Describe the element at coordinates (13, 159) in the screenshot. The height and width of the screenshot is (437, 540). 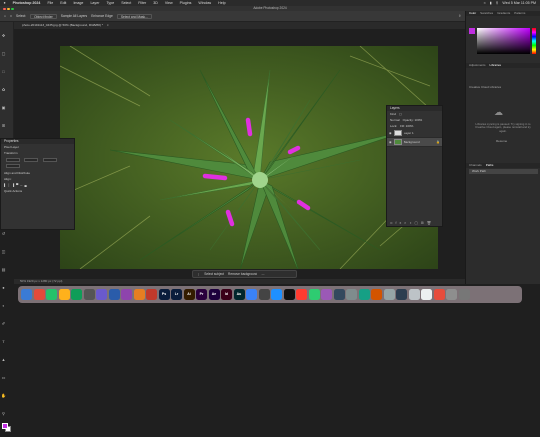
I see `width-field` at that location.